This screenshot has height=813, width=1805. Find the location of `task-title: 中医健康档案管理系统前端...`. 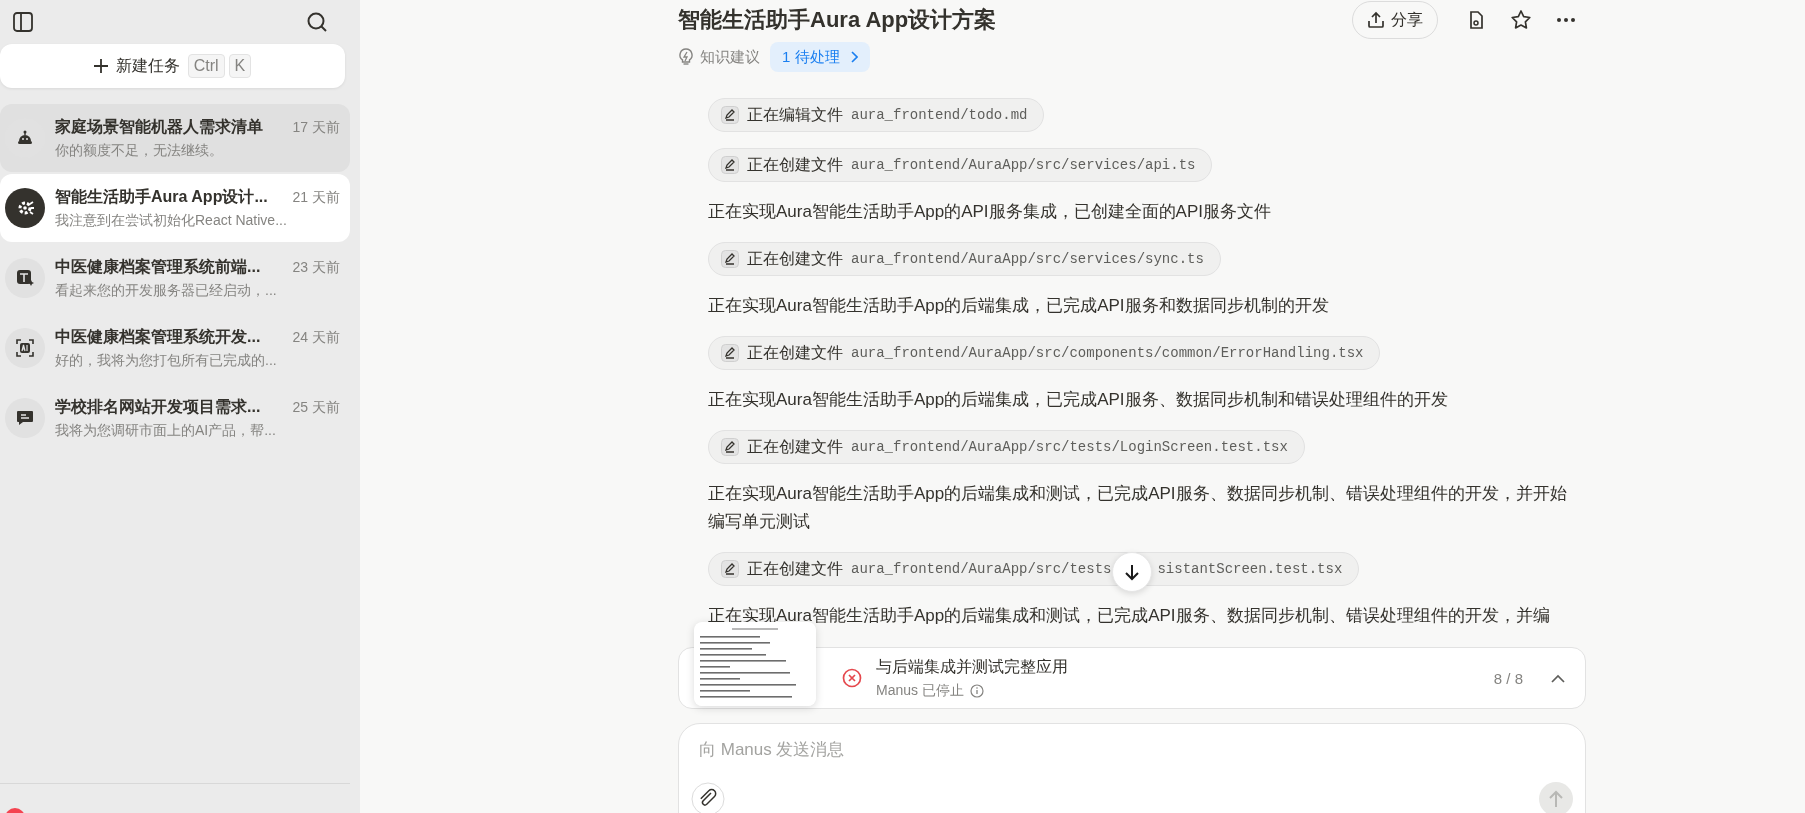

task-title: 中医健康档案管理系统前端... is located at coordinates (158, 266).